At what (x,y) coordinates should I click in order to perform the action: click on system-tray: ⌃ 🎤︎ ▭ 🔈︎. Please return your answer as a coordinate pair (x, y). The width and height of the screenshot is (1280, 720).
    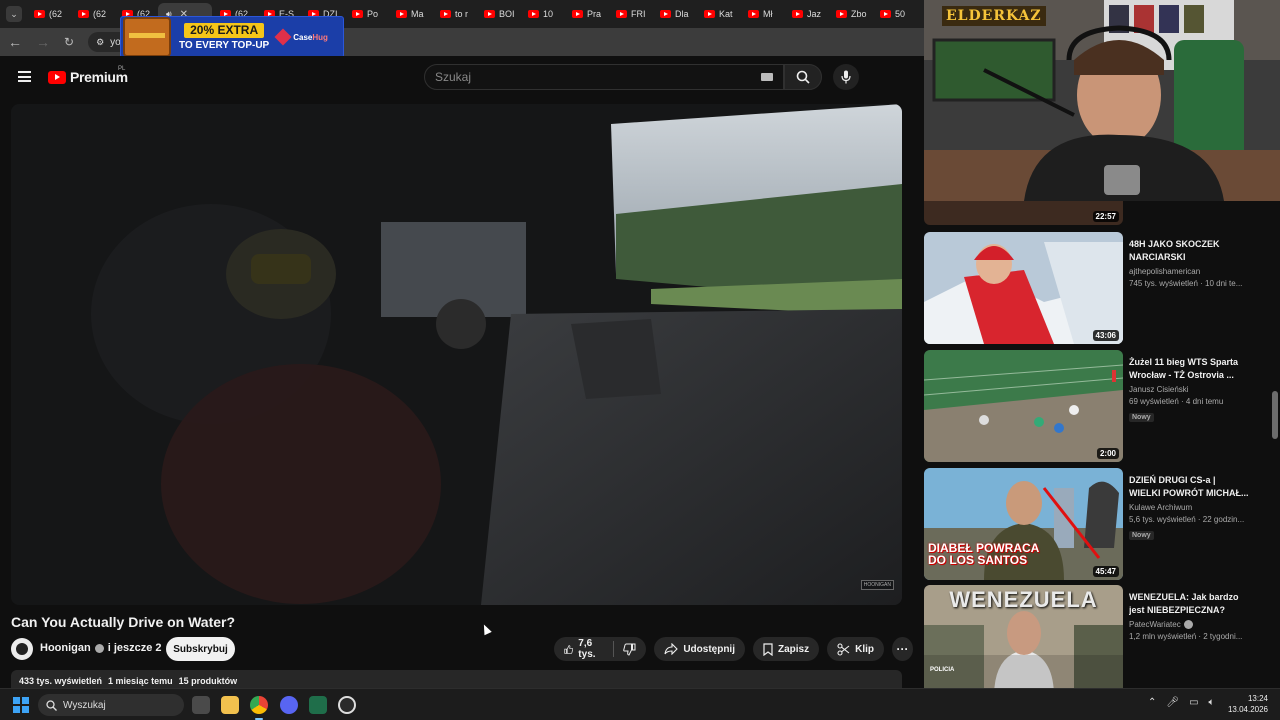
    Looking at the image, I should click on (1181, 702).